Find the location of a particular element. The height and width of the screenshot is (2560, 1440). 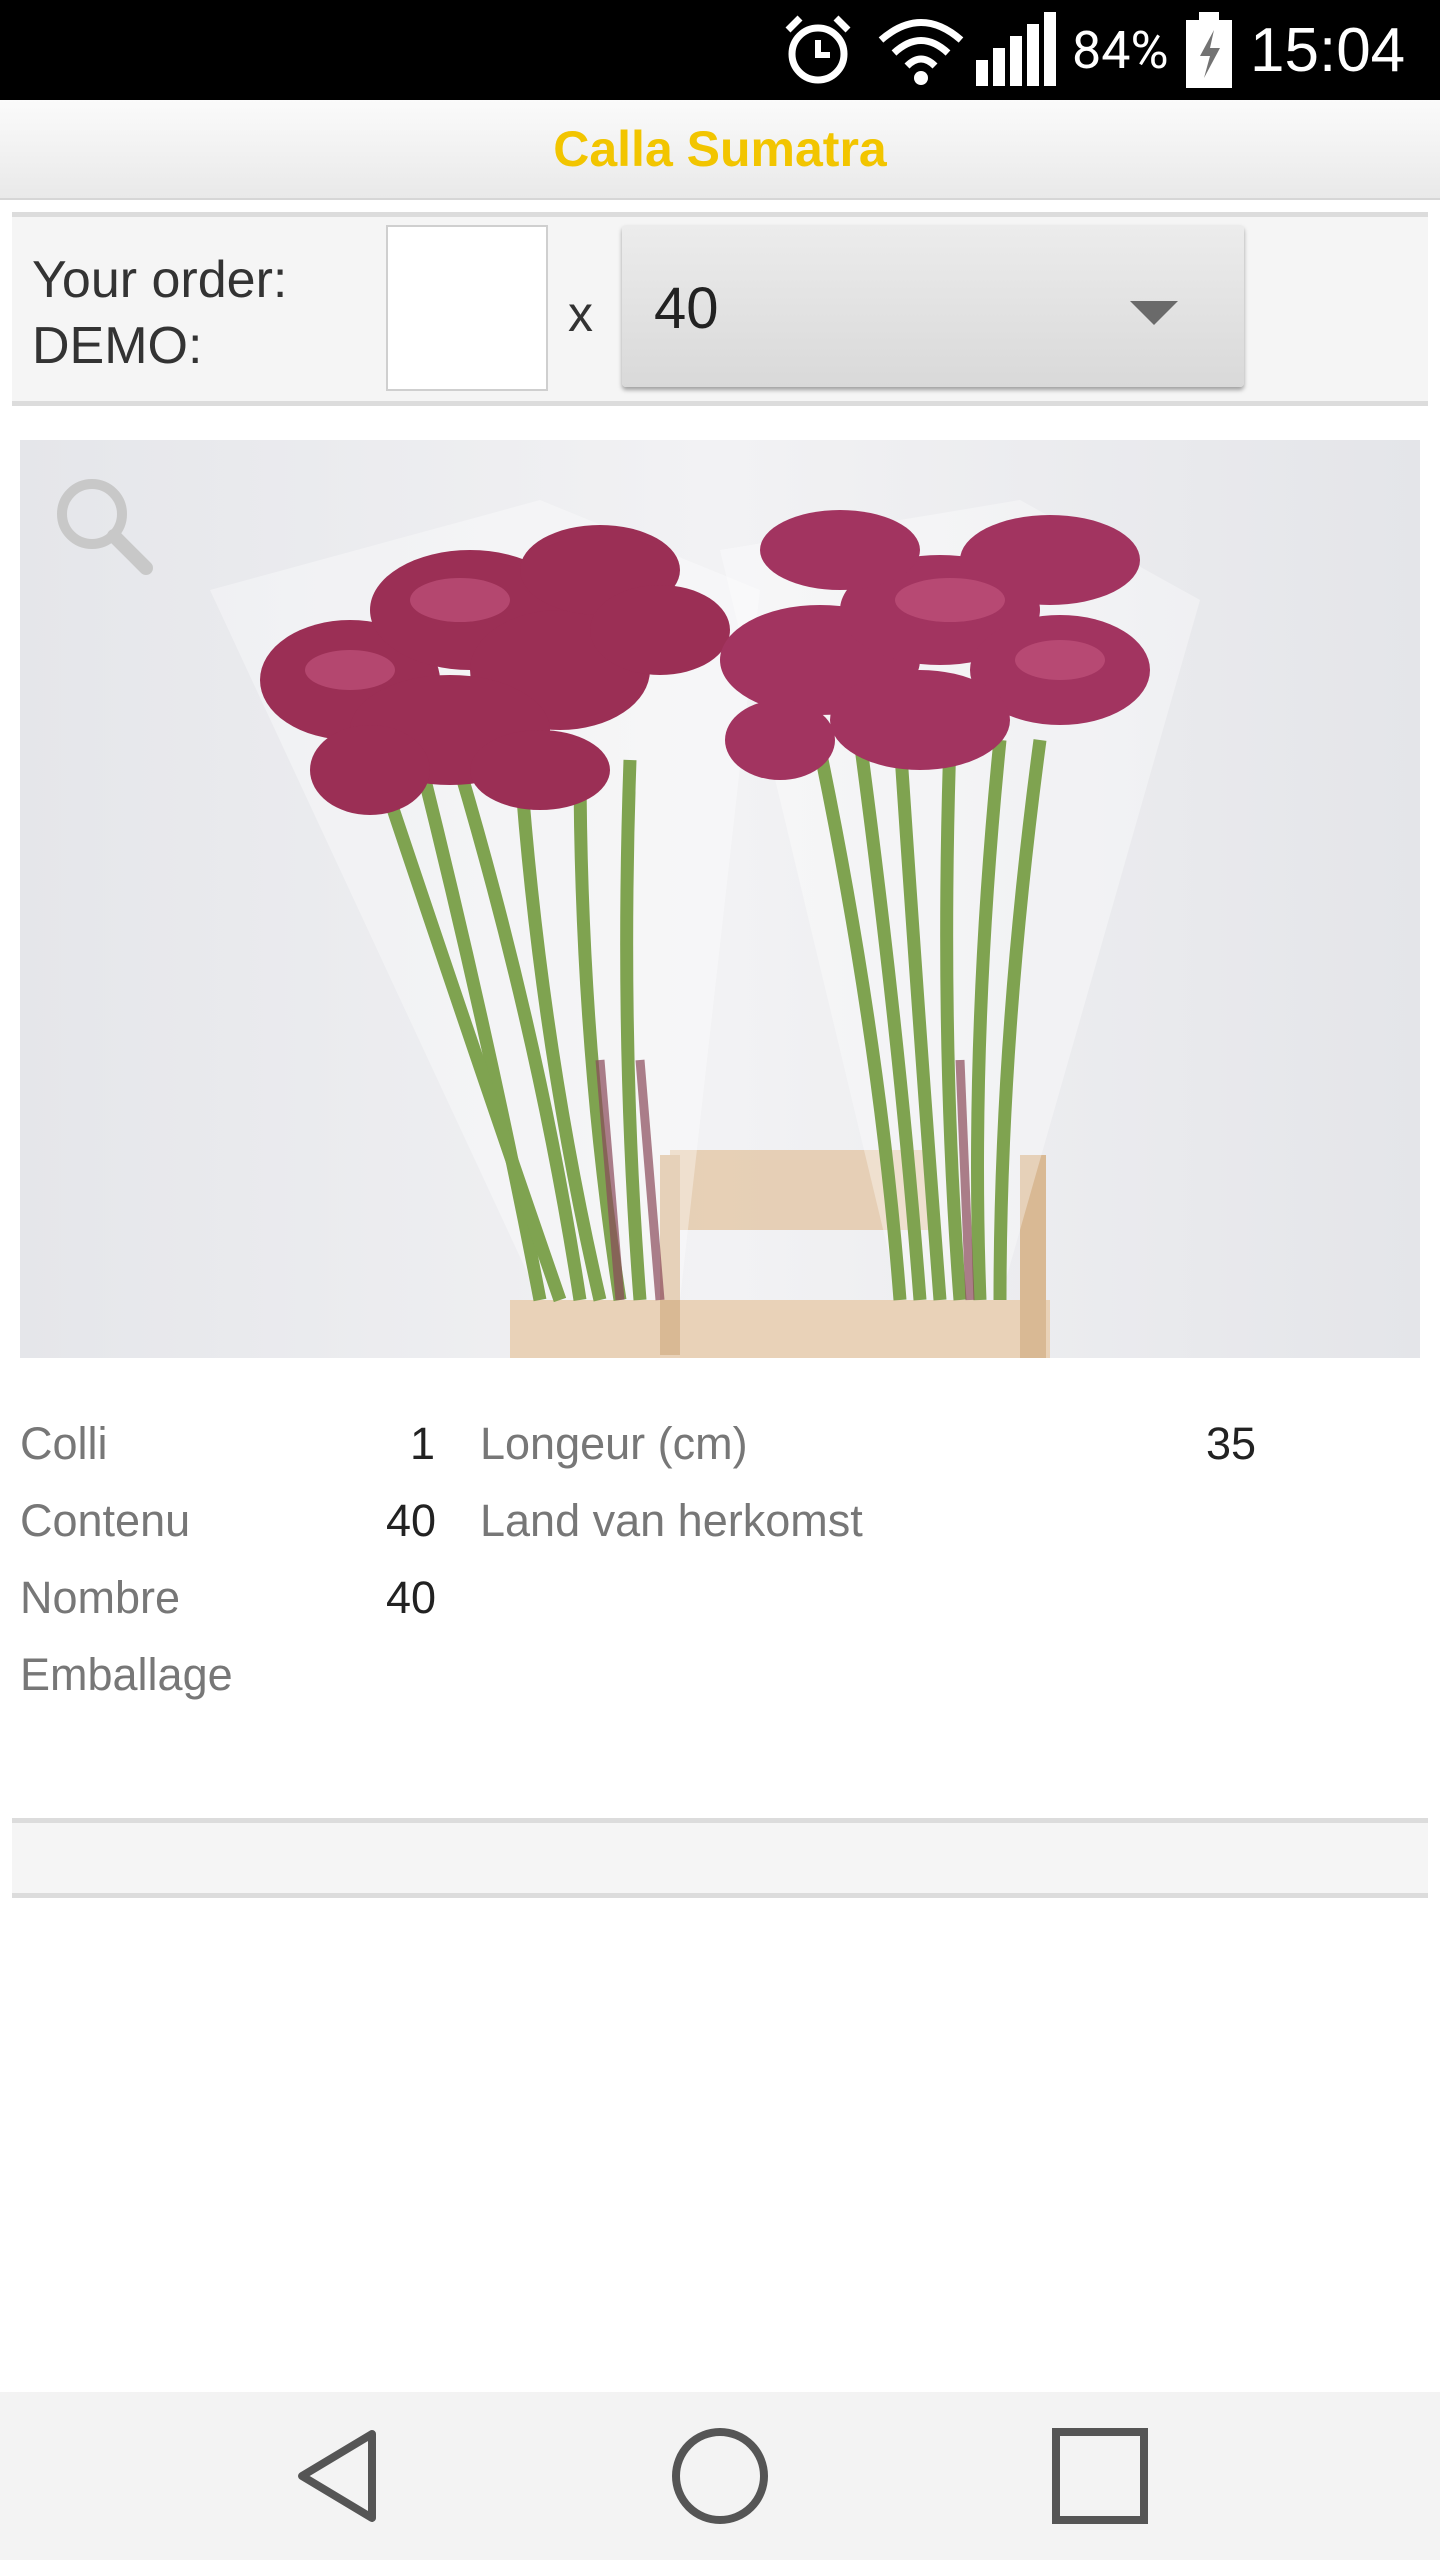

recents-icon is located at coordinates (1100, 2476).